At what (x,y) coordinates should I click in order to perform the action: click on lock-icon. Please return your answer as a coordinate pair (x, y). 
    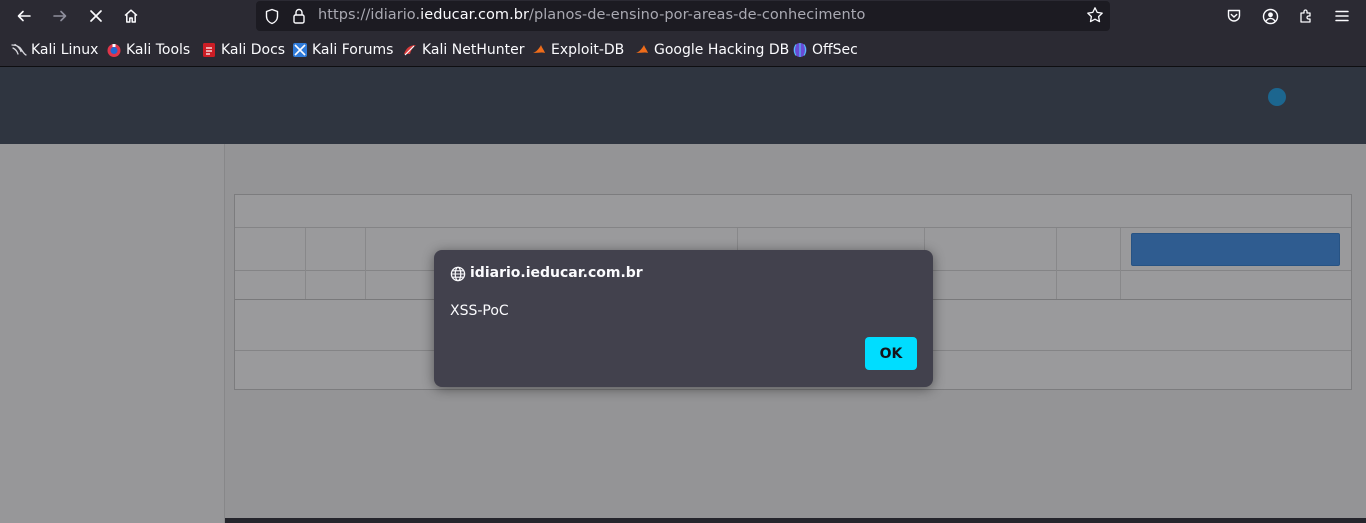
    Looking at the image, I should click on (299, 16).